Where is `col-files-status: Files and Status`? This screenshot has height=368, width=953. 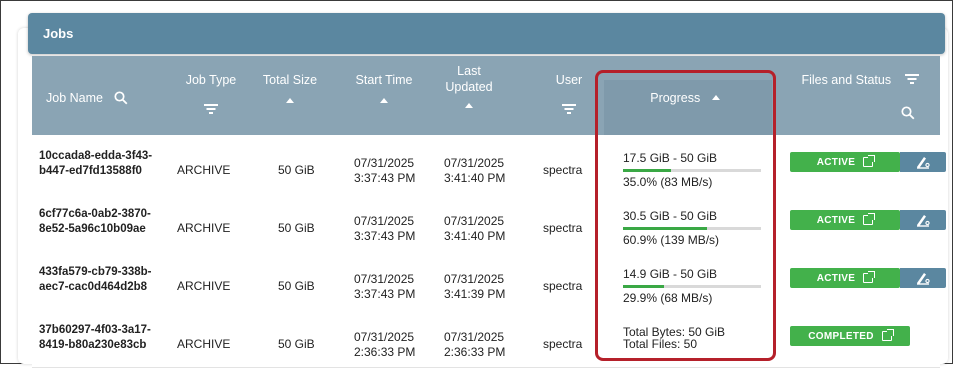
col-files-status: Files and Status is located at coordinates (860, 98).